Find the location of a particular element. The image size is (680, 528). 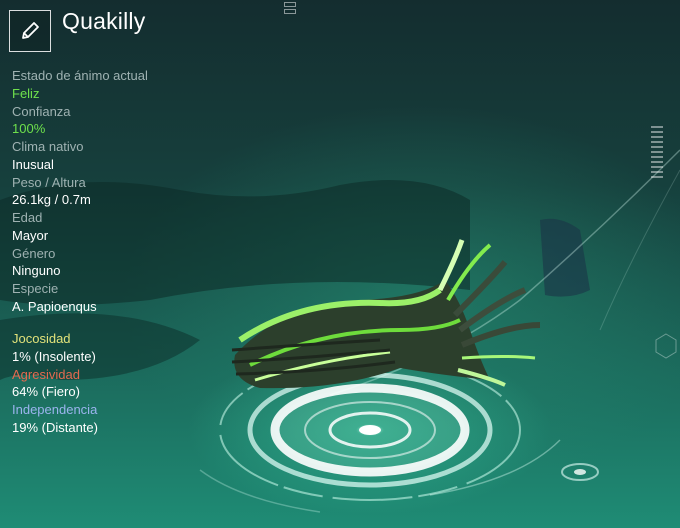

edit-name-button is located at coordinates (30, 31).